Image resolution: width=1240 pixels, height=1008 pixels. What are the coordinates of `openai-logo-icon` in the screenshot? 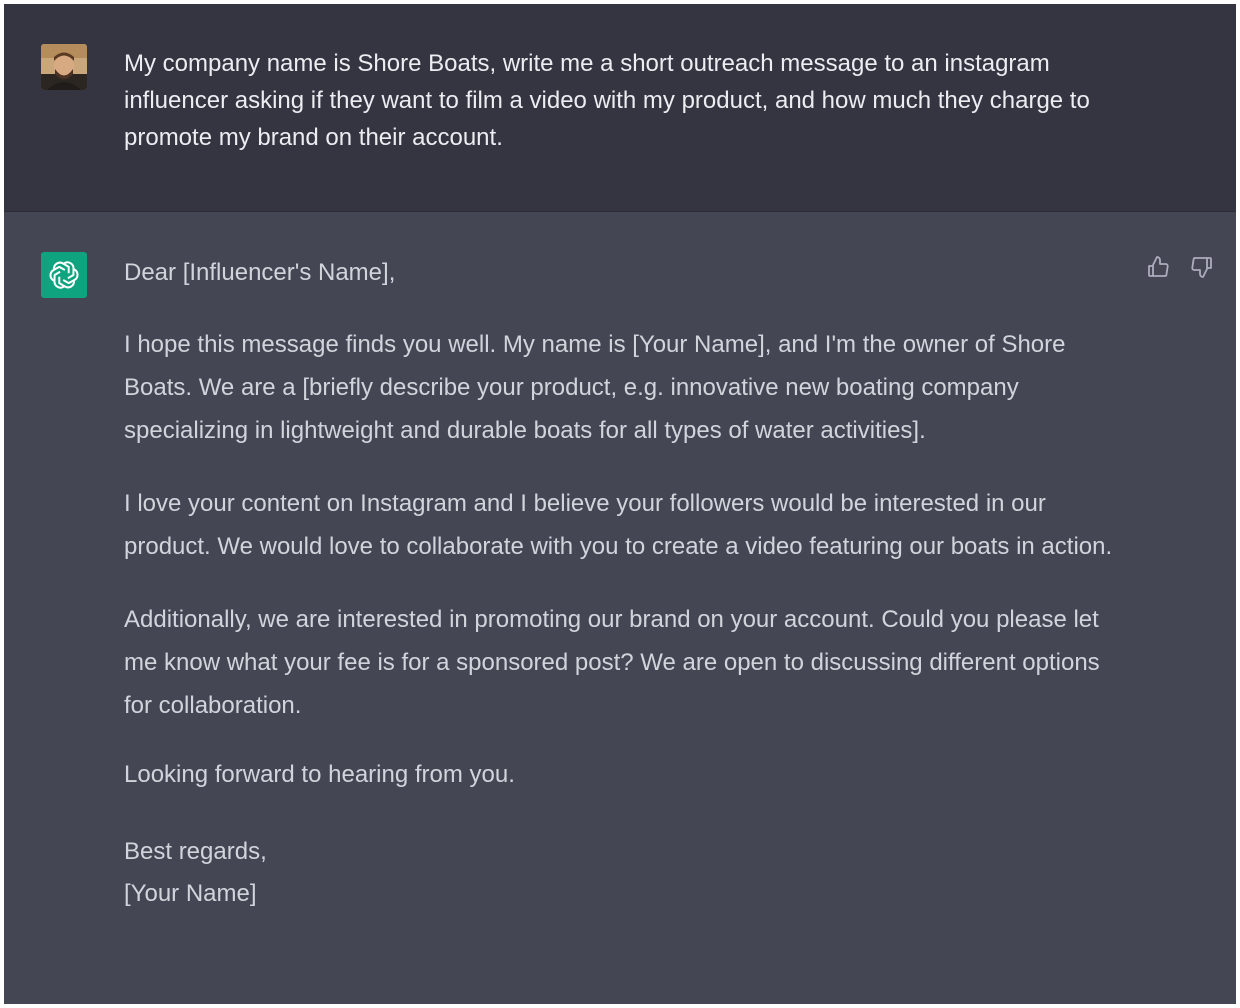 It's located at (64, 275).